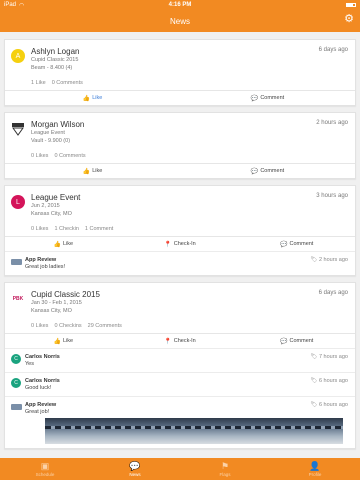 This screenshot has width=360, height=480. I want to click on gear-icon: ⚙, so click(349, 19).